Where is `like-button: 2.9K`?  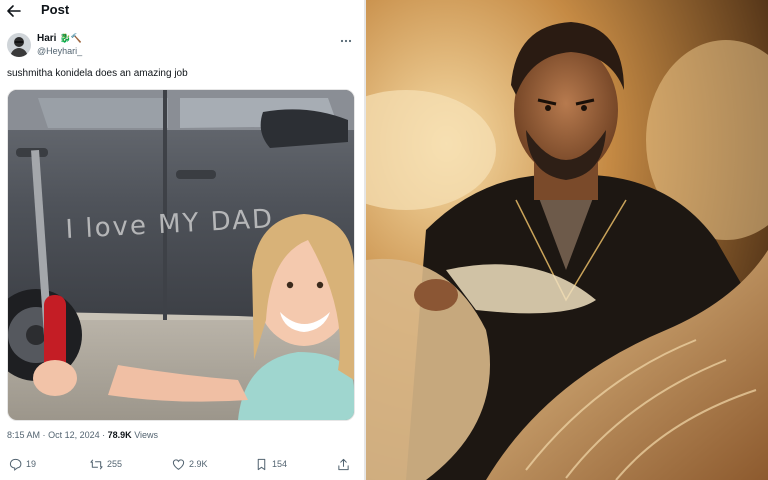
like-button: 2.9K is located at coordinates (190, 464).